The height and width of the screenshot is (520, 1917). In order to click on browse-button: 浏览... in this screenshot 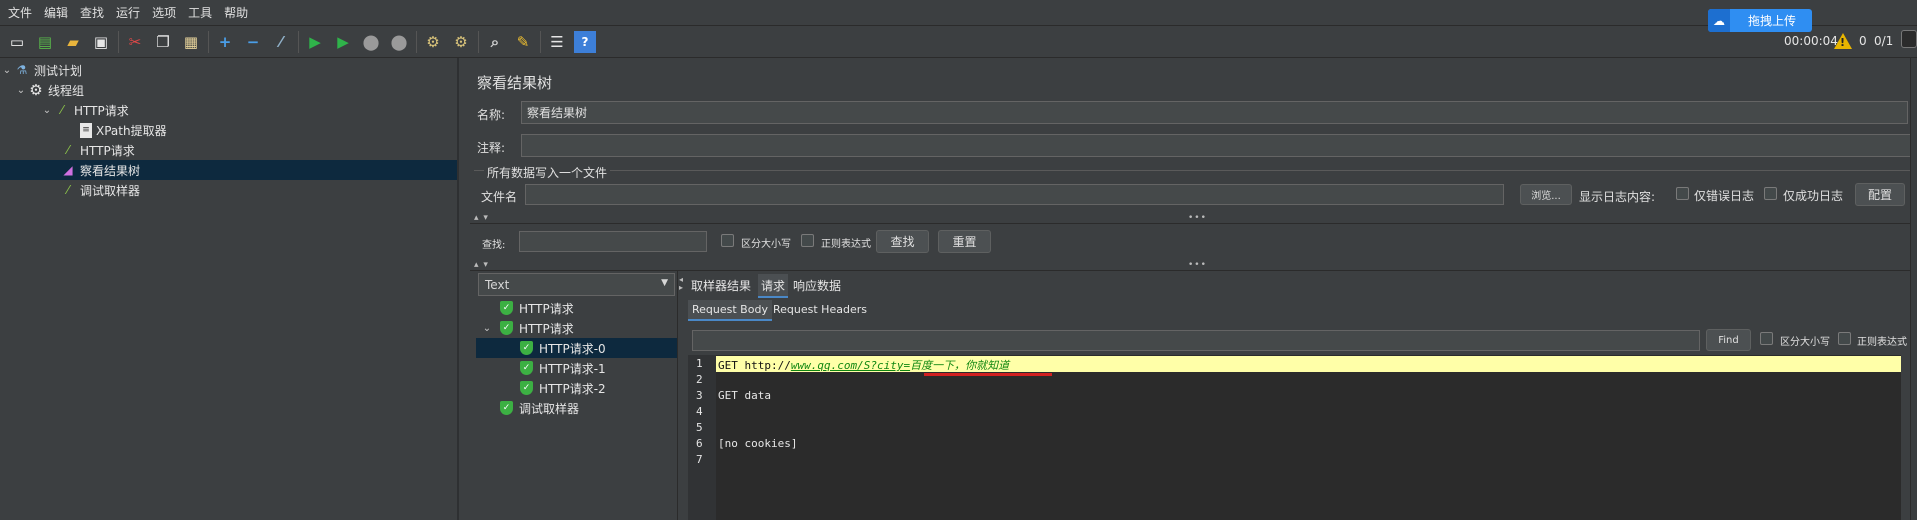, I will do `click(1546, 194)`.